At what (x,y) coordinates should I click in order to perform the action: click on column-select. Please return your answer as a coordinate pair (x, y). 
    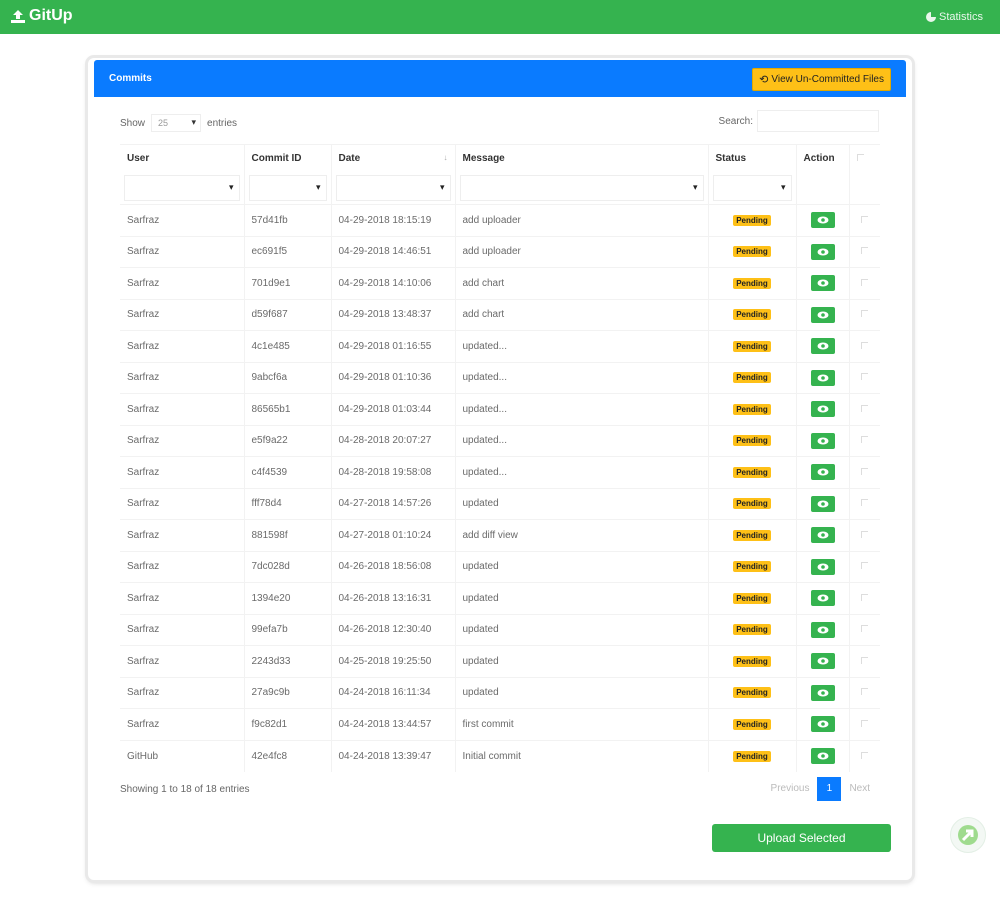
    Looking at the image, I should click on (864, 158).